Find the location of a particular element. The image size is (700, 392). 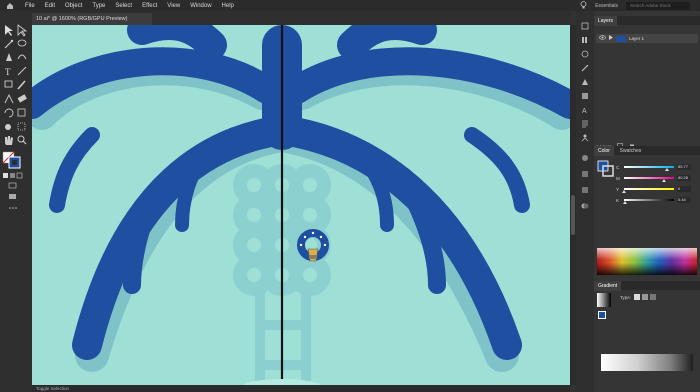

layer-thumbnail is located at coordinates (621, 38).